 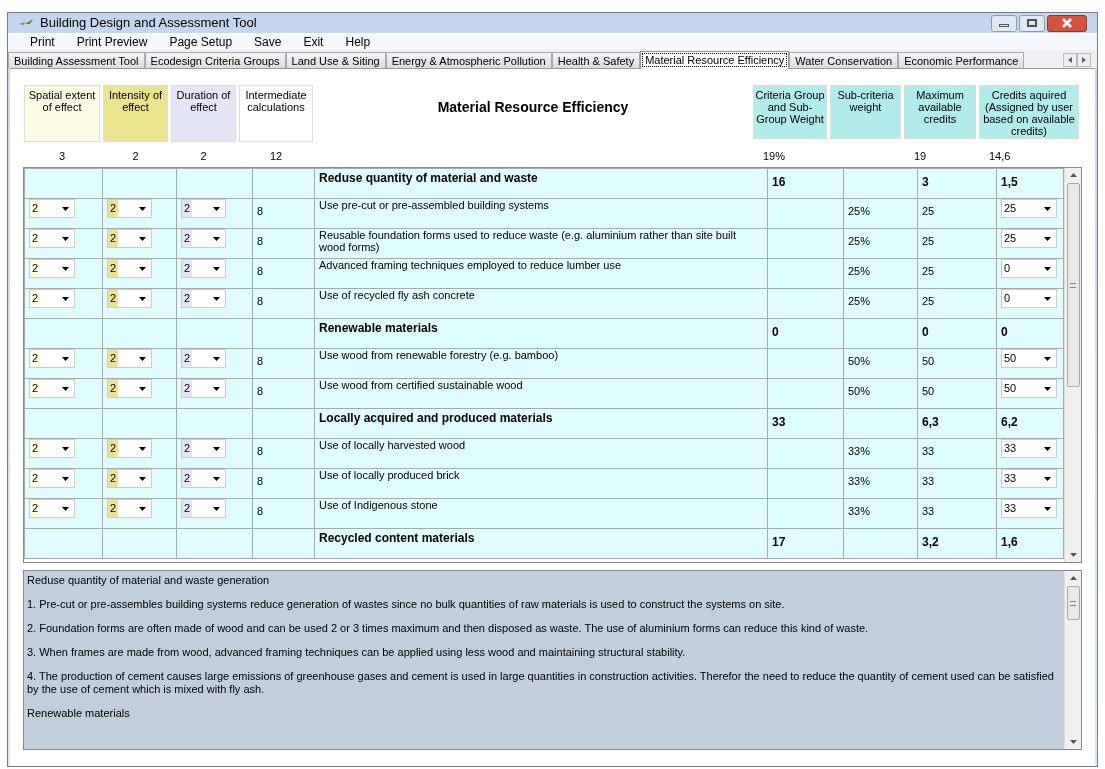 What do you see at coordinates (203, 113) in the screenshot?
I see `column-header: Duration of effect` at bounding box center [203, 113].